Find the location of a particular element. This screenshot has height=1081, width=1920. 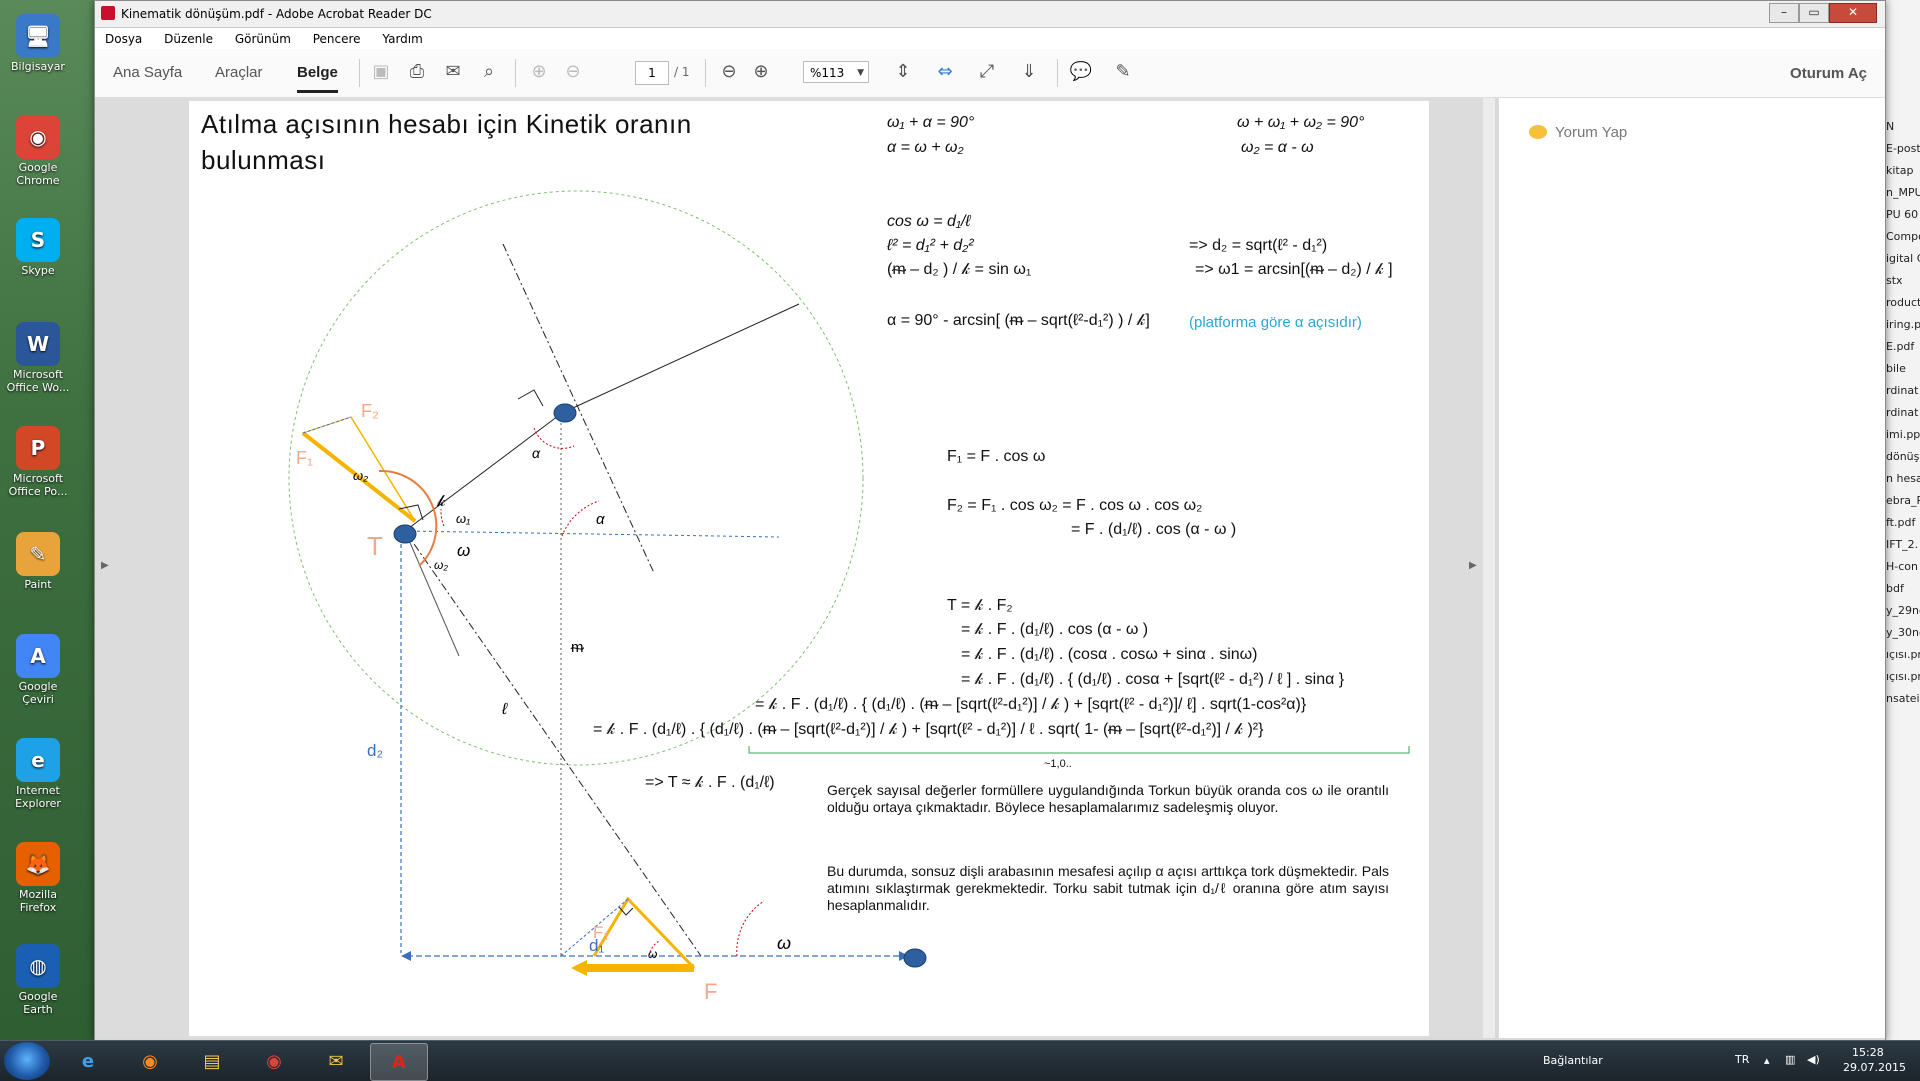

background-list-item: ıçısı.pn is located at coordinates (1903, 654).